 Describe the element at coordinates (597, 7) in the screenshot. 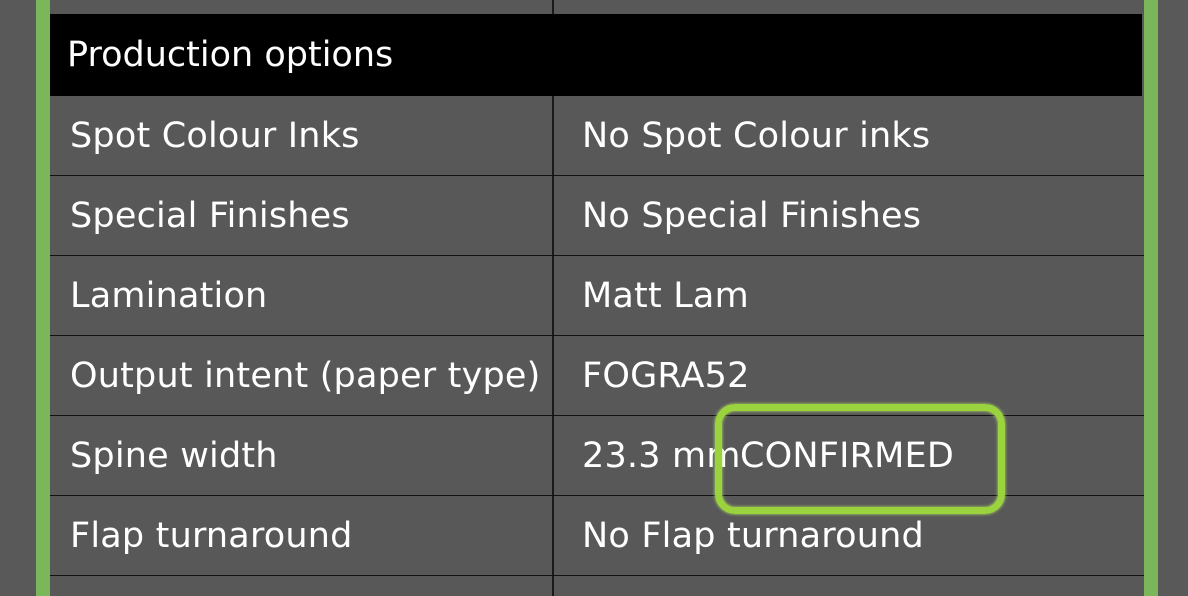

I see `table-row-partial-top` at that location.